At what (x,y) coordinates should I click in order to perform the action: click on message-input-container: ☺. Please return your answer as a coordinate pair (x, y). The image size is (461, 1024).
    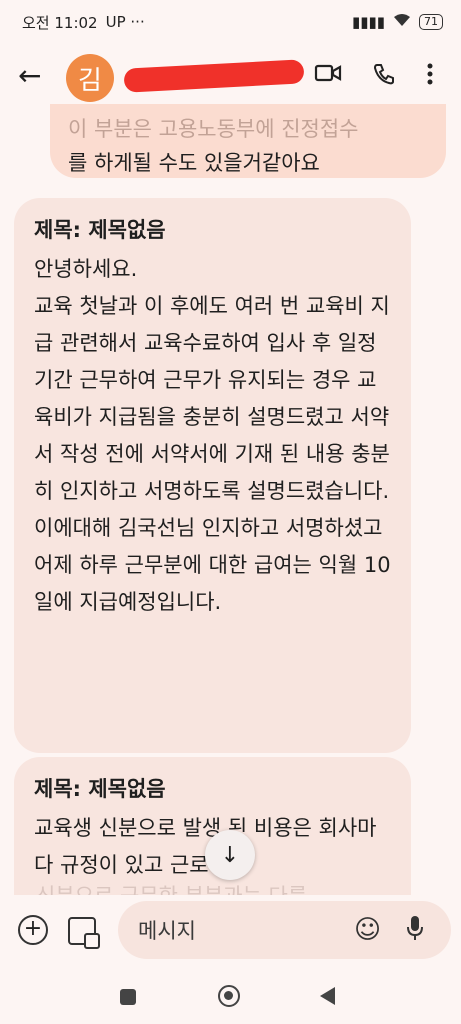
    Looking at the image, I should click on (284, 931).